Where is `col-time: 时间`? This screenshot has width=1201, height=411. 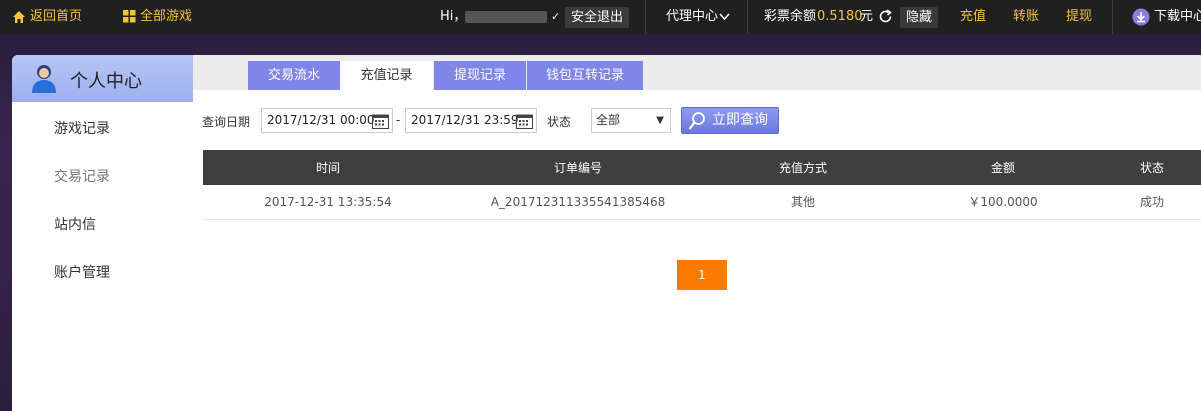 col-time: 时间 is located at coordinates (328, 167).